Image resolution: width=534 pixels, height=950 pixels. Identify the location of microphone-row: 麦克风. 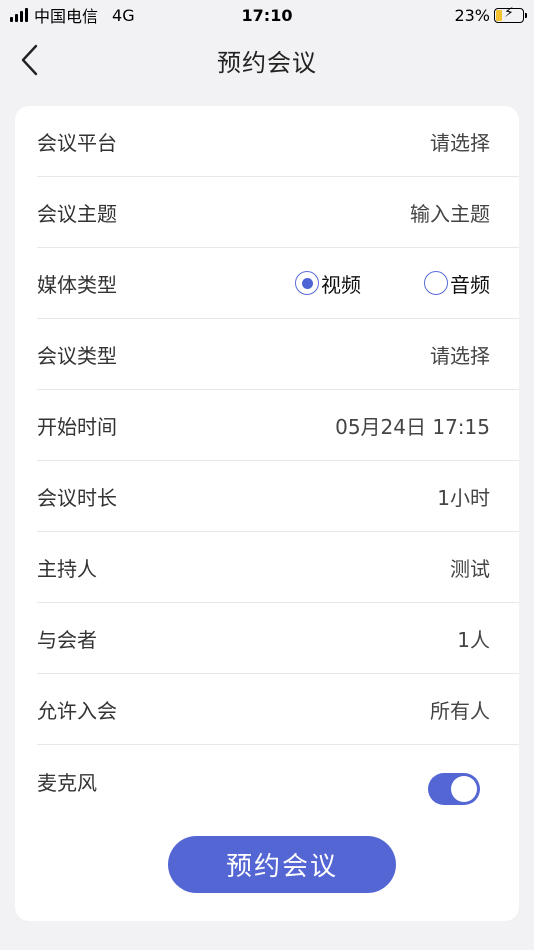
(278, 780).